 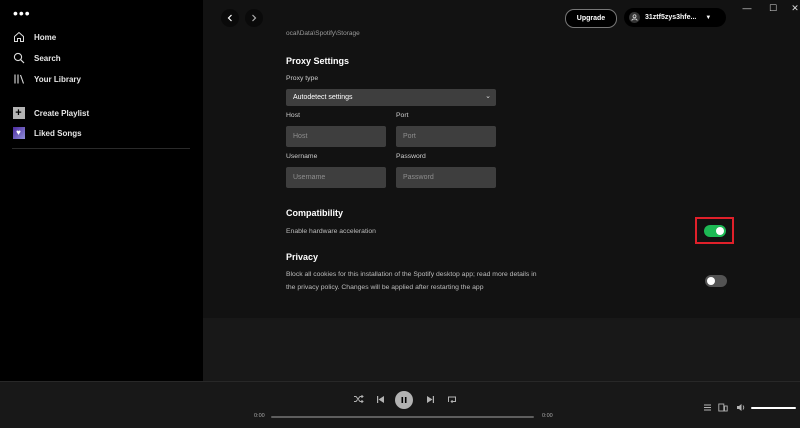 What do you see at coordinates (18, 133) in the screenshot?
I see `heart-icon: ♥` at bounding box center [18, 133].